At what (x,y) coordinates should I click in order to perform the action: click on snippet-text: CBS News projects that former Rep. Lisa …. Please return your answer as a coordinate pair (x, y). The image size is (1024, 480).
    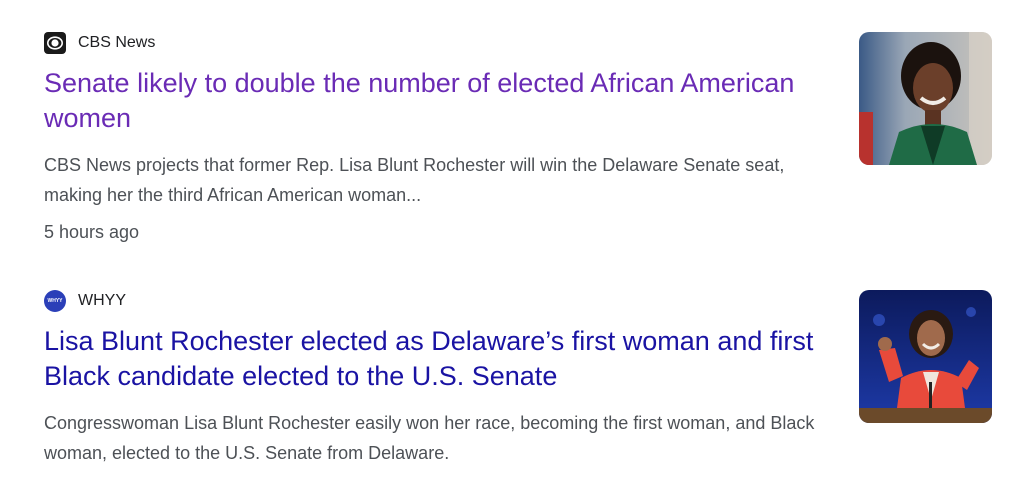
    Looking at the image, I should click on (414, 180).